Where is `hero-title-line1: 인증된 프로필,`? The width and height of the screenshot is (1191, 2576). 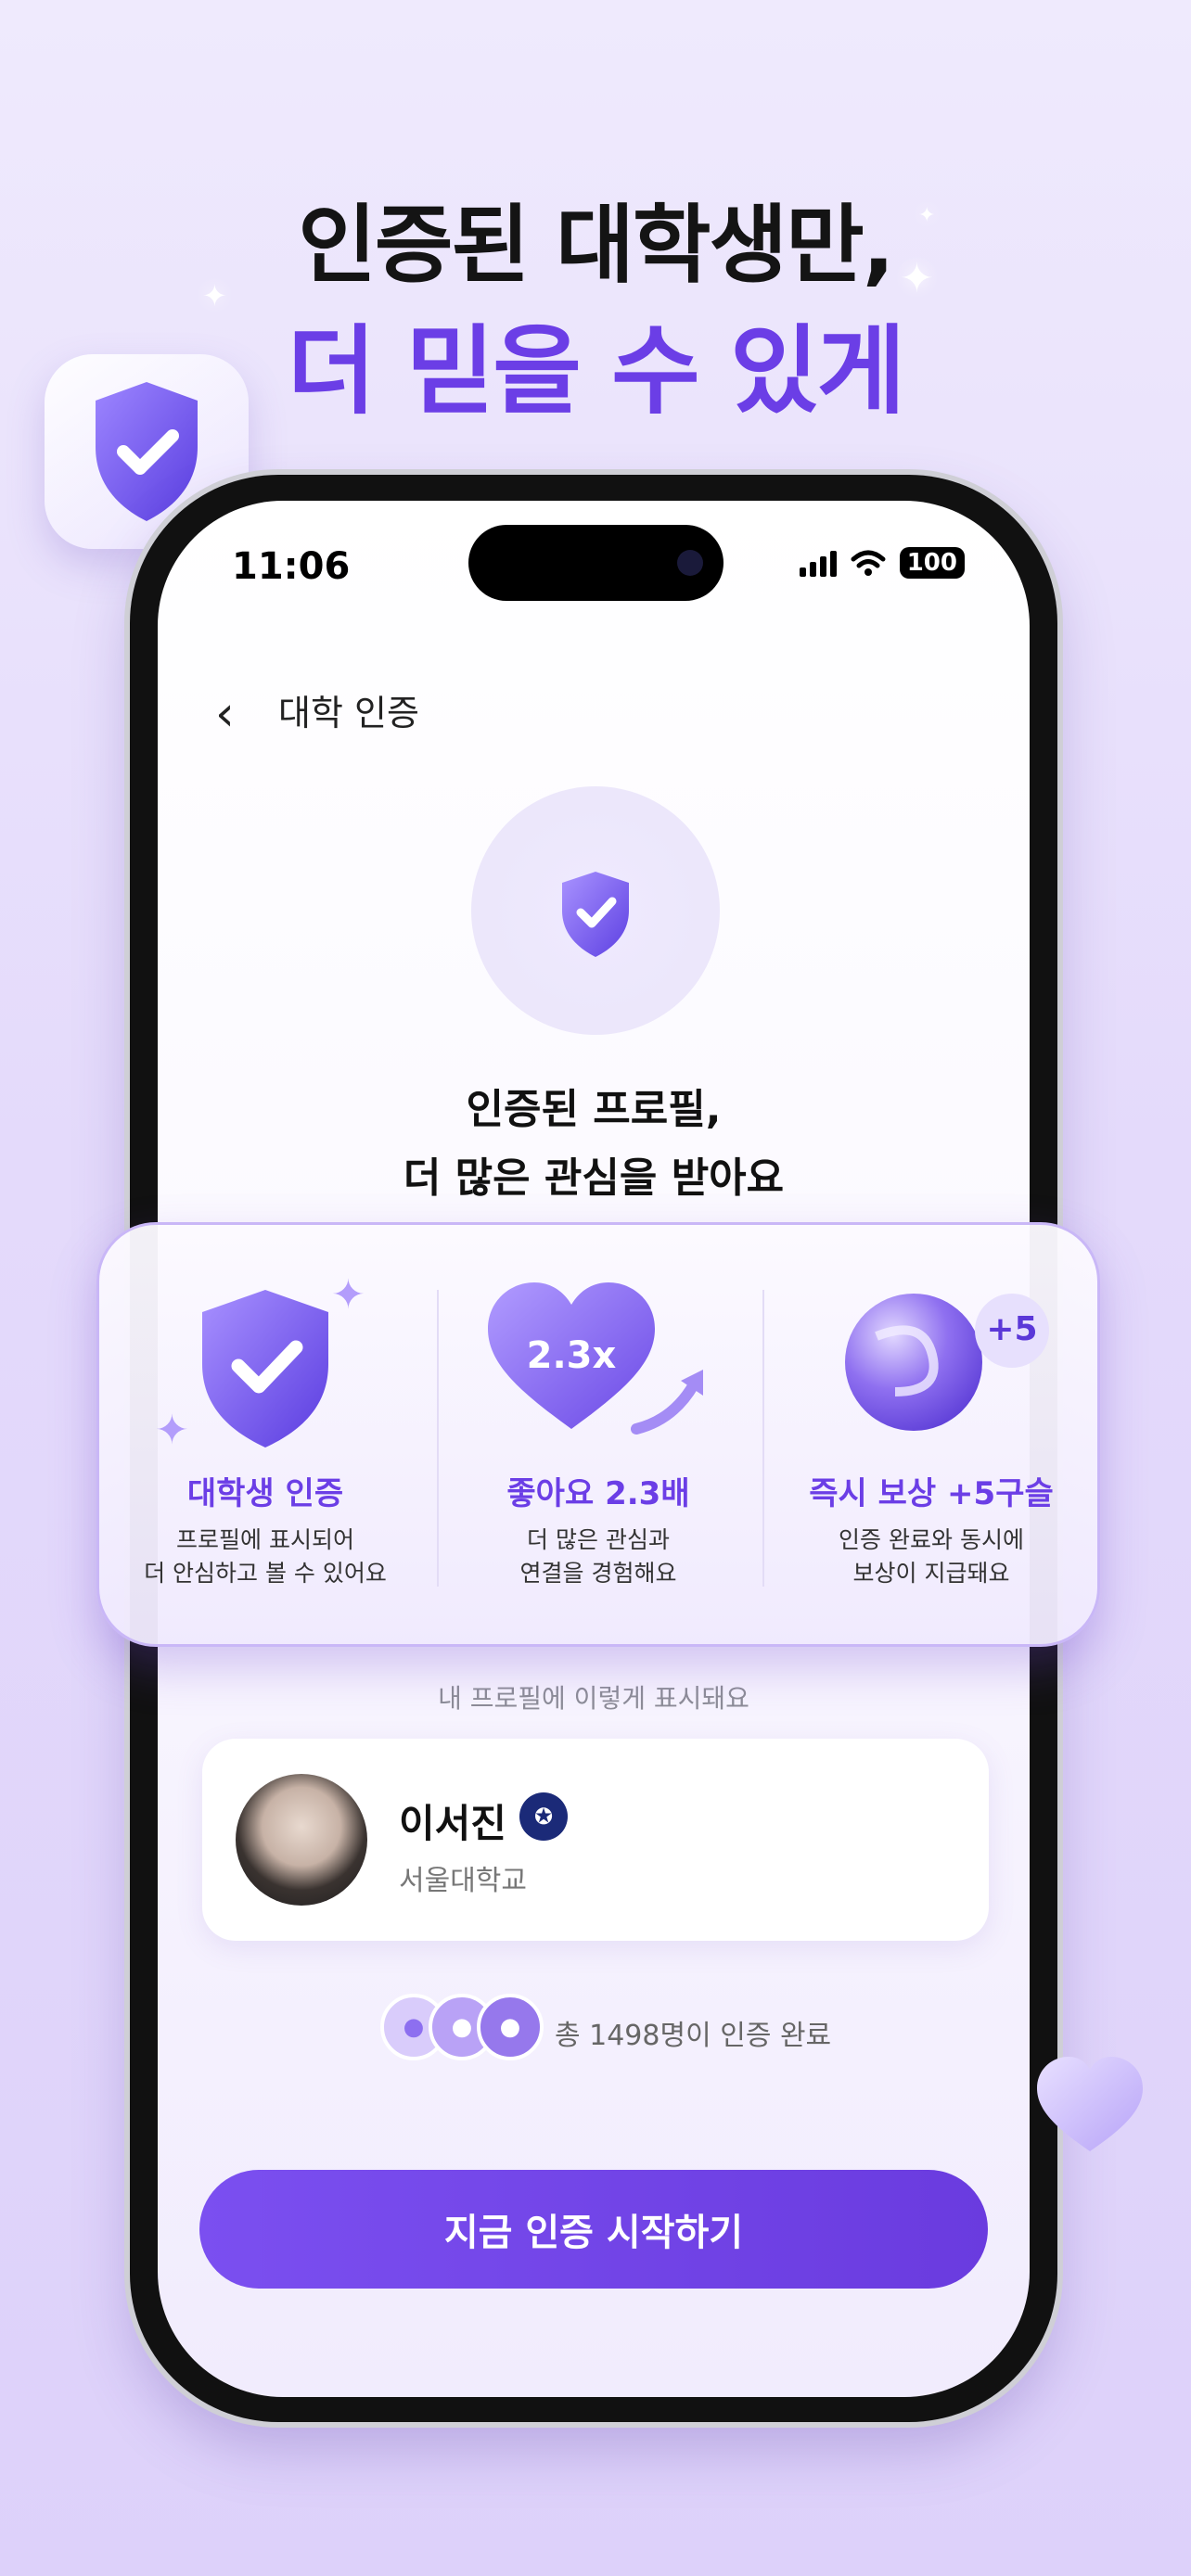 hero-title-line1: 인증된 프로필, is located at coordinates (594, 1109).